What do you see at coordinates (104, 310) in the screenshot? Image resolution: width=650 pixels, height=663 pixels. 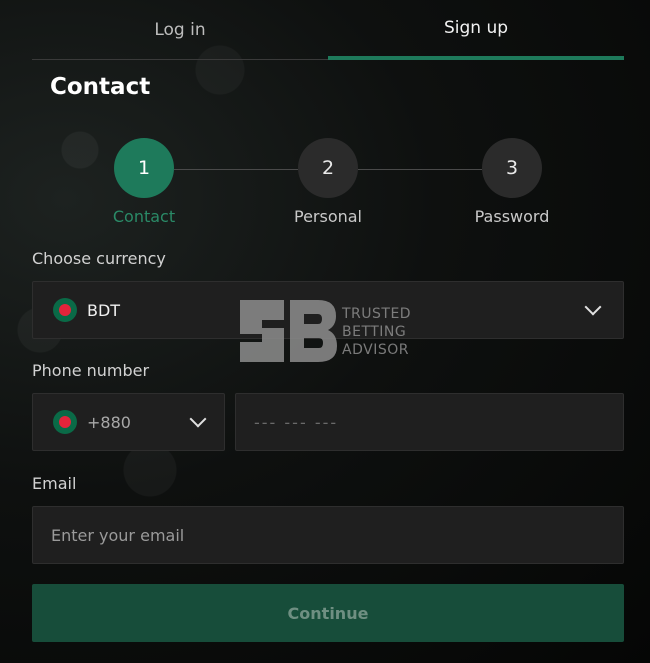 I see `currency-value: BDT` at bounding box center [104, 310].